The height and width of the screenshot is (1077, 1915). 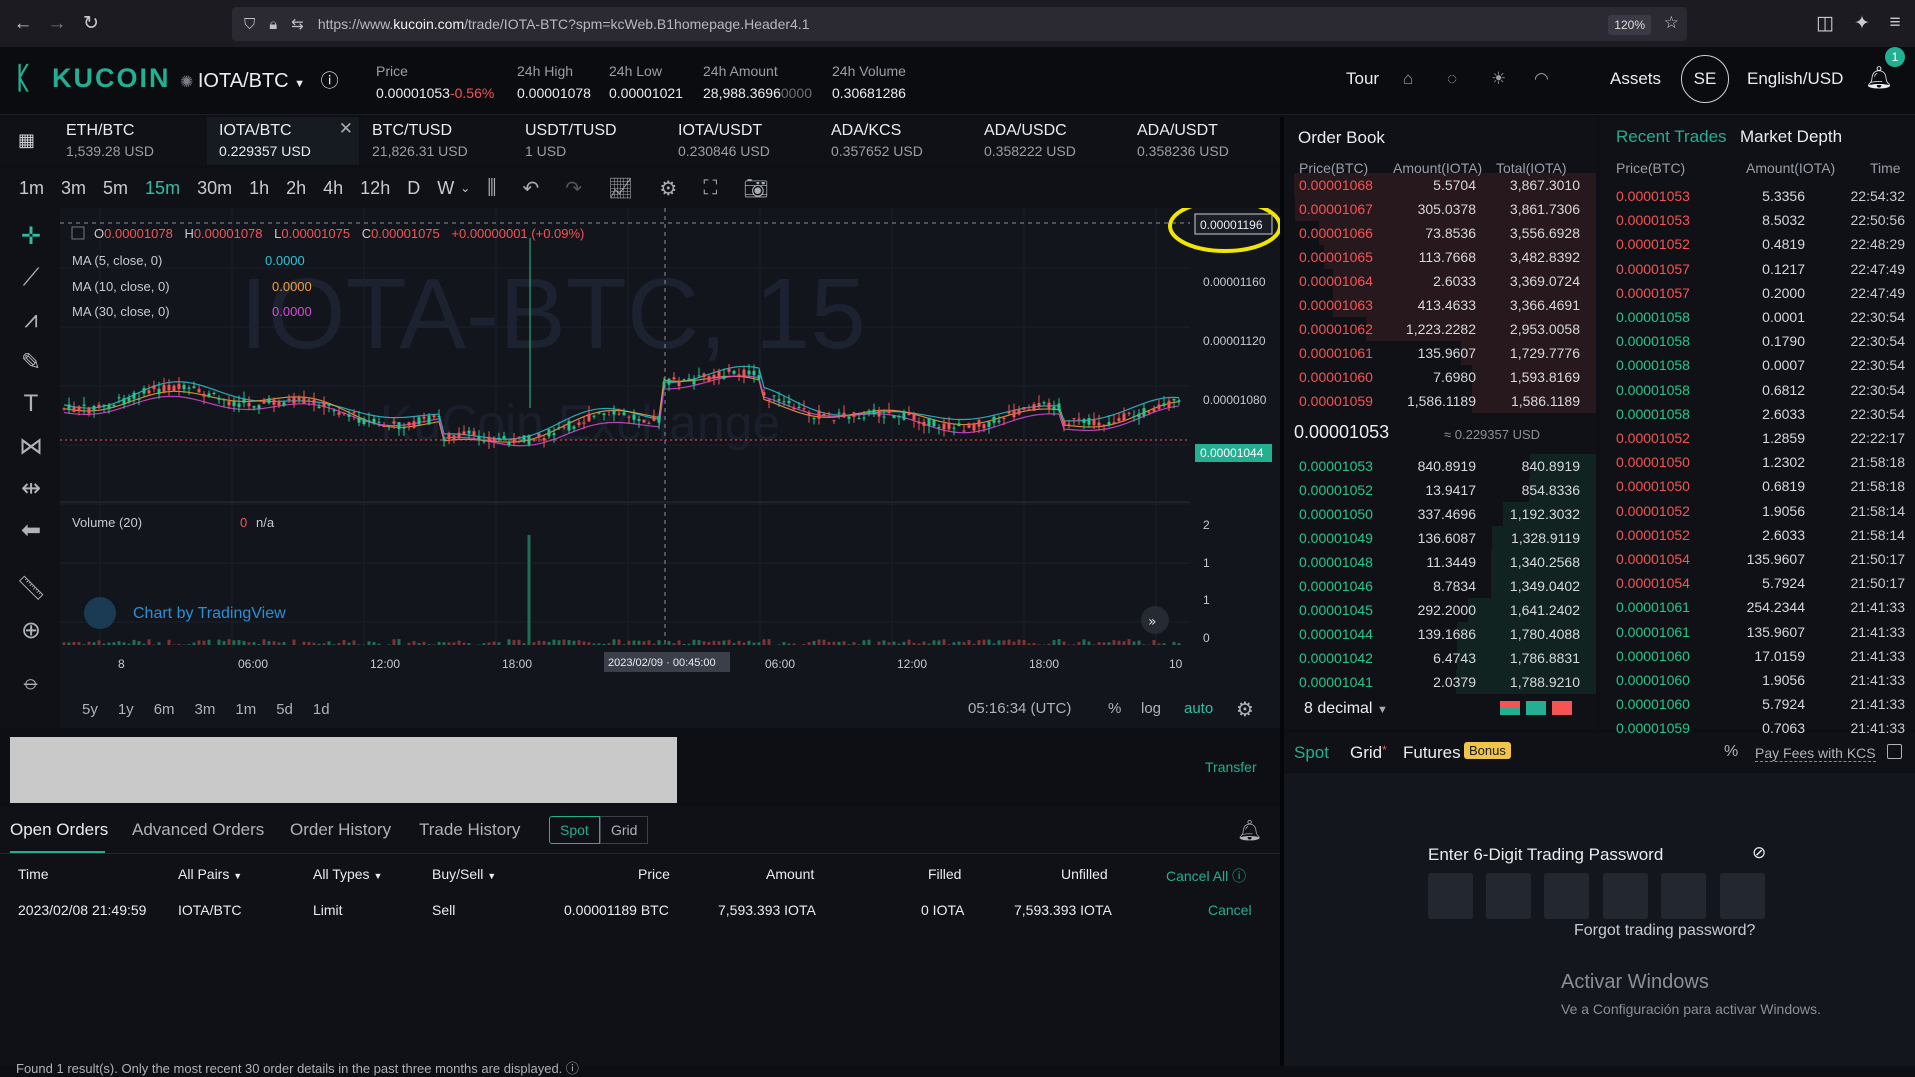 What do you see at coordinates (330, 81) in the screenshot?
I see `info-icon: ⓘ` at bounding box center [330, 81].